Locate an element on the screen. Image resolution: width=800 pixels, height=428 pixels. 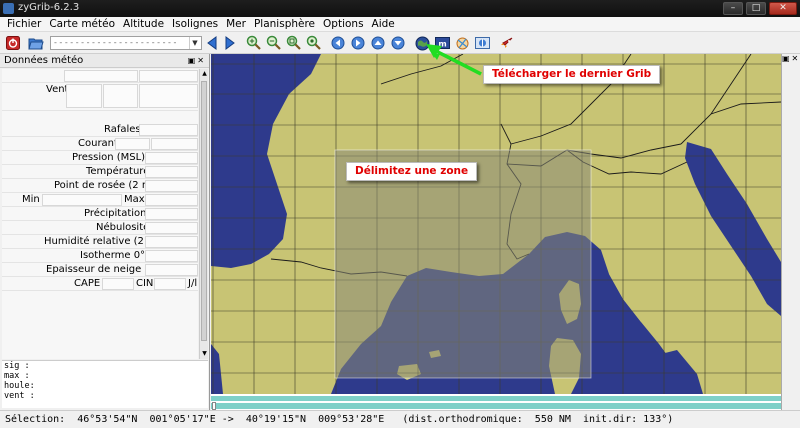
timeline-track is located at coordinates (496, 398).